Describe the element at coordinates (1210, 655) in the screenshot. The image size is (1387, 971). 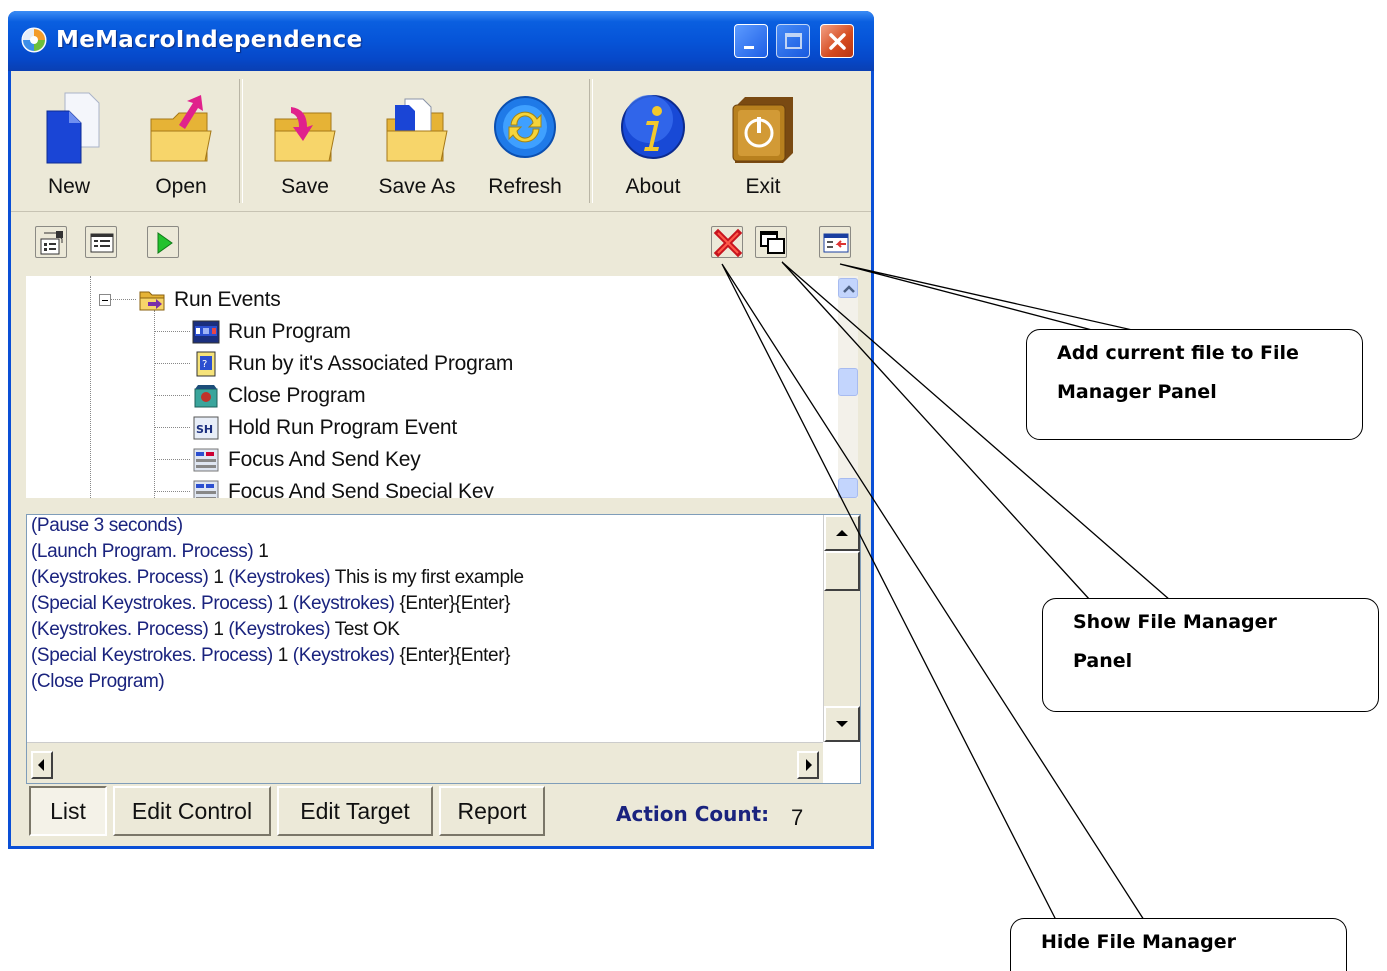
I see `callout-show-file-manager: Show File Manager Panel` at that location.